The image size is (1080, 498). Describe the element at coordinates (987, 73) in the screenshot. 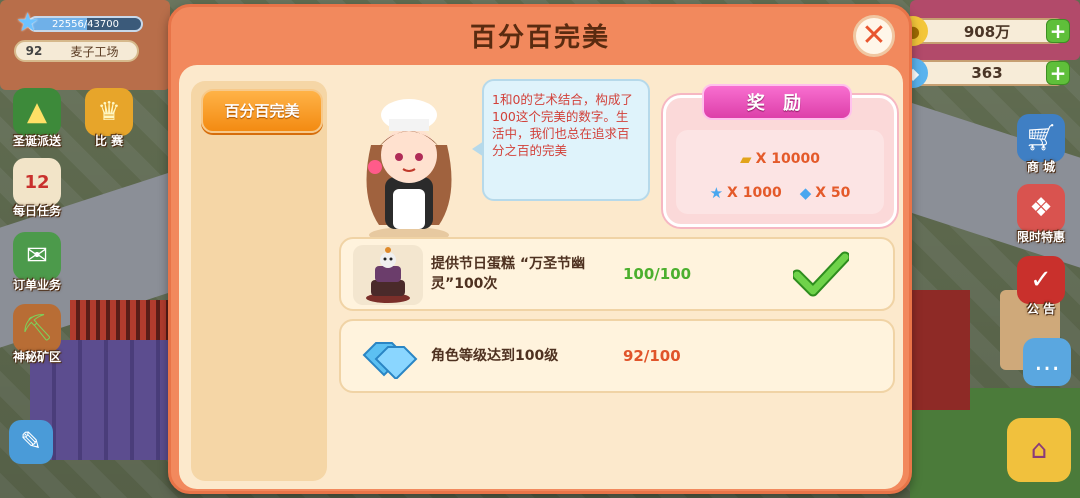

I see `gem-value: 363` at that location.